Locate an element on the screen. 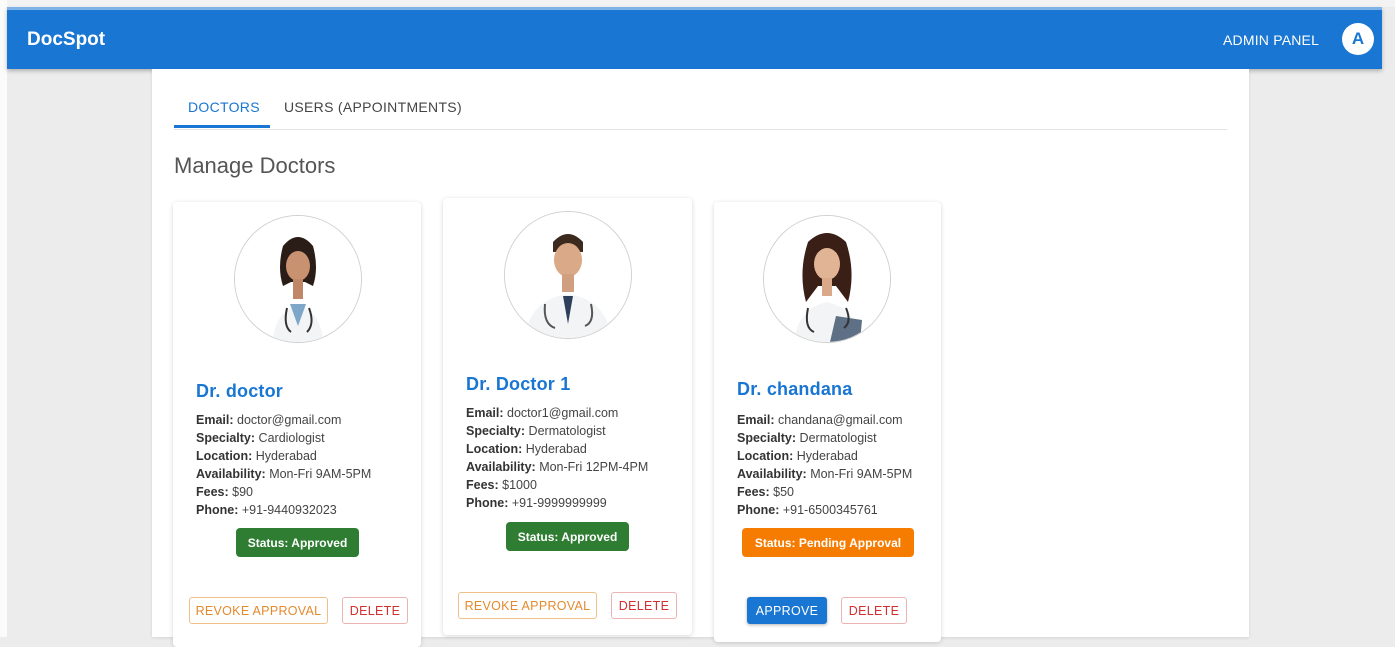 This screenshot has height=647, width=1395. availability-row: Availability: Mon-Fri 12PM-4PM is located at coordinates (557, 467).